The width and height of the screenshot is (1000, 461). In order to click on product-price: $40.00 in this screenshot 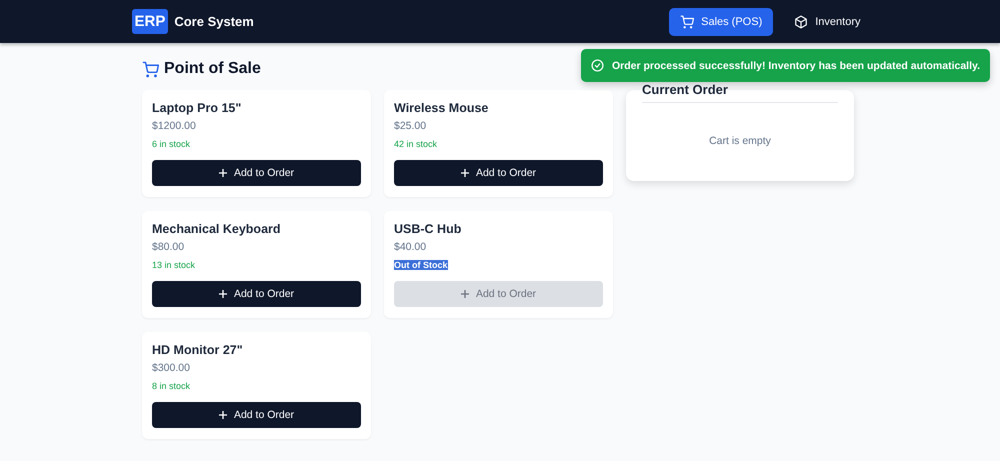, I will do `click(411, 247)`.